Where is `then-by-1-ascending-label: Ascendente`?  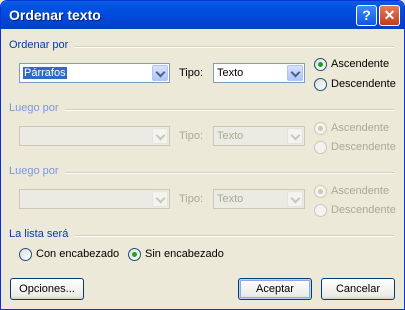 then-by-1-ascending-label: Ascendente is located at coordinates (360, 128).